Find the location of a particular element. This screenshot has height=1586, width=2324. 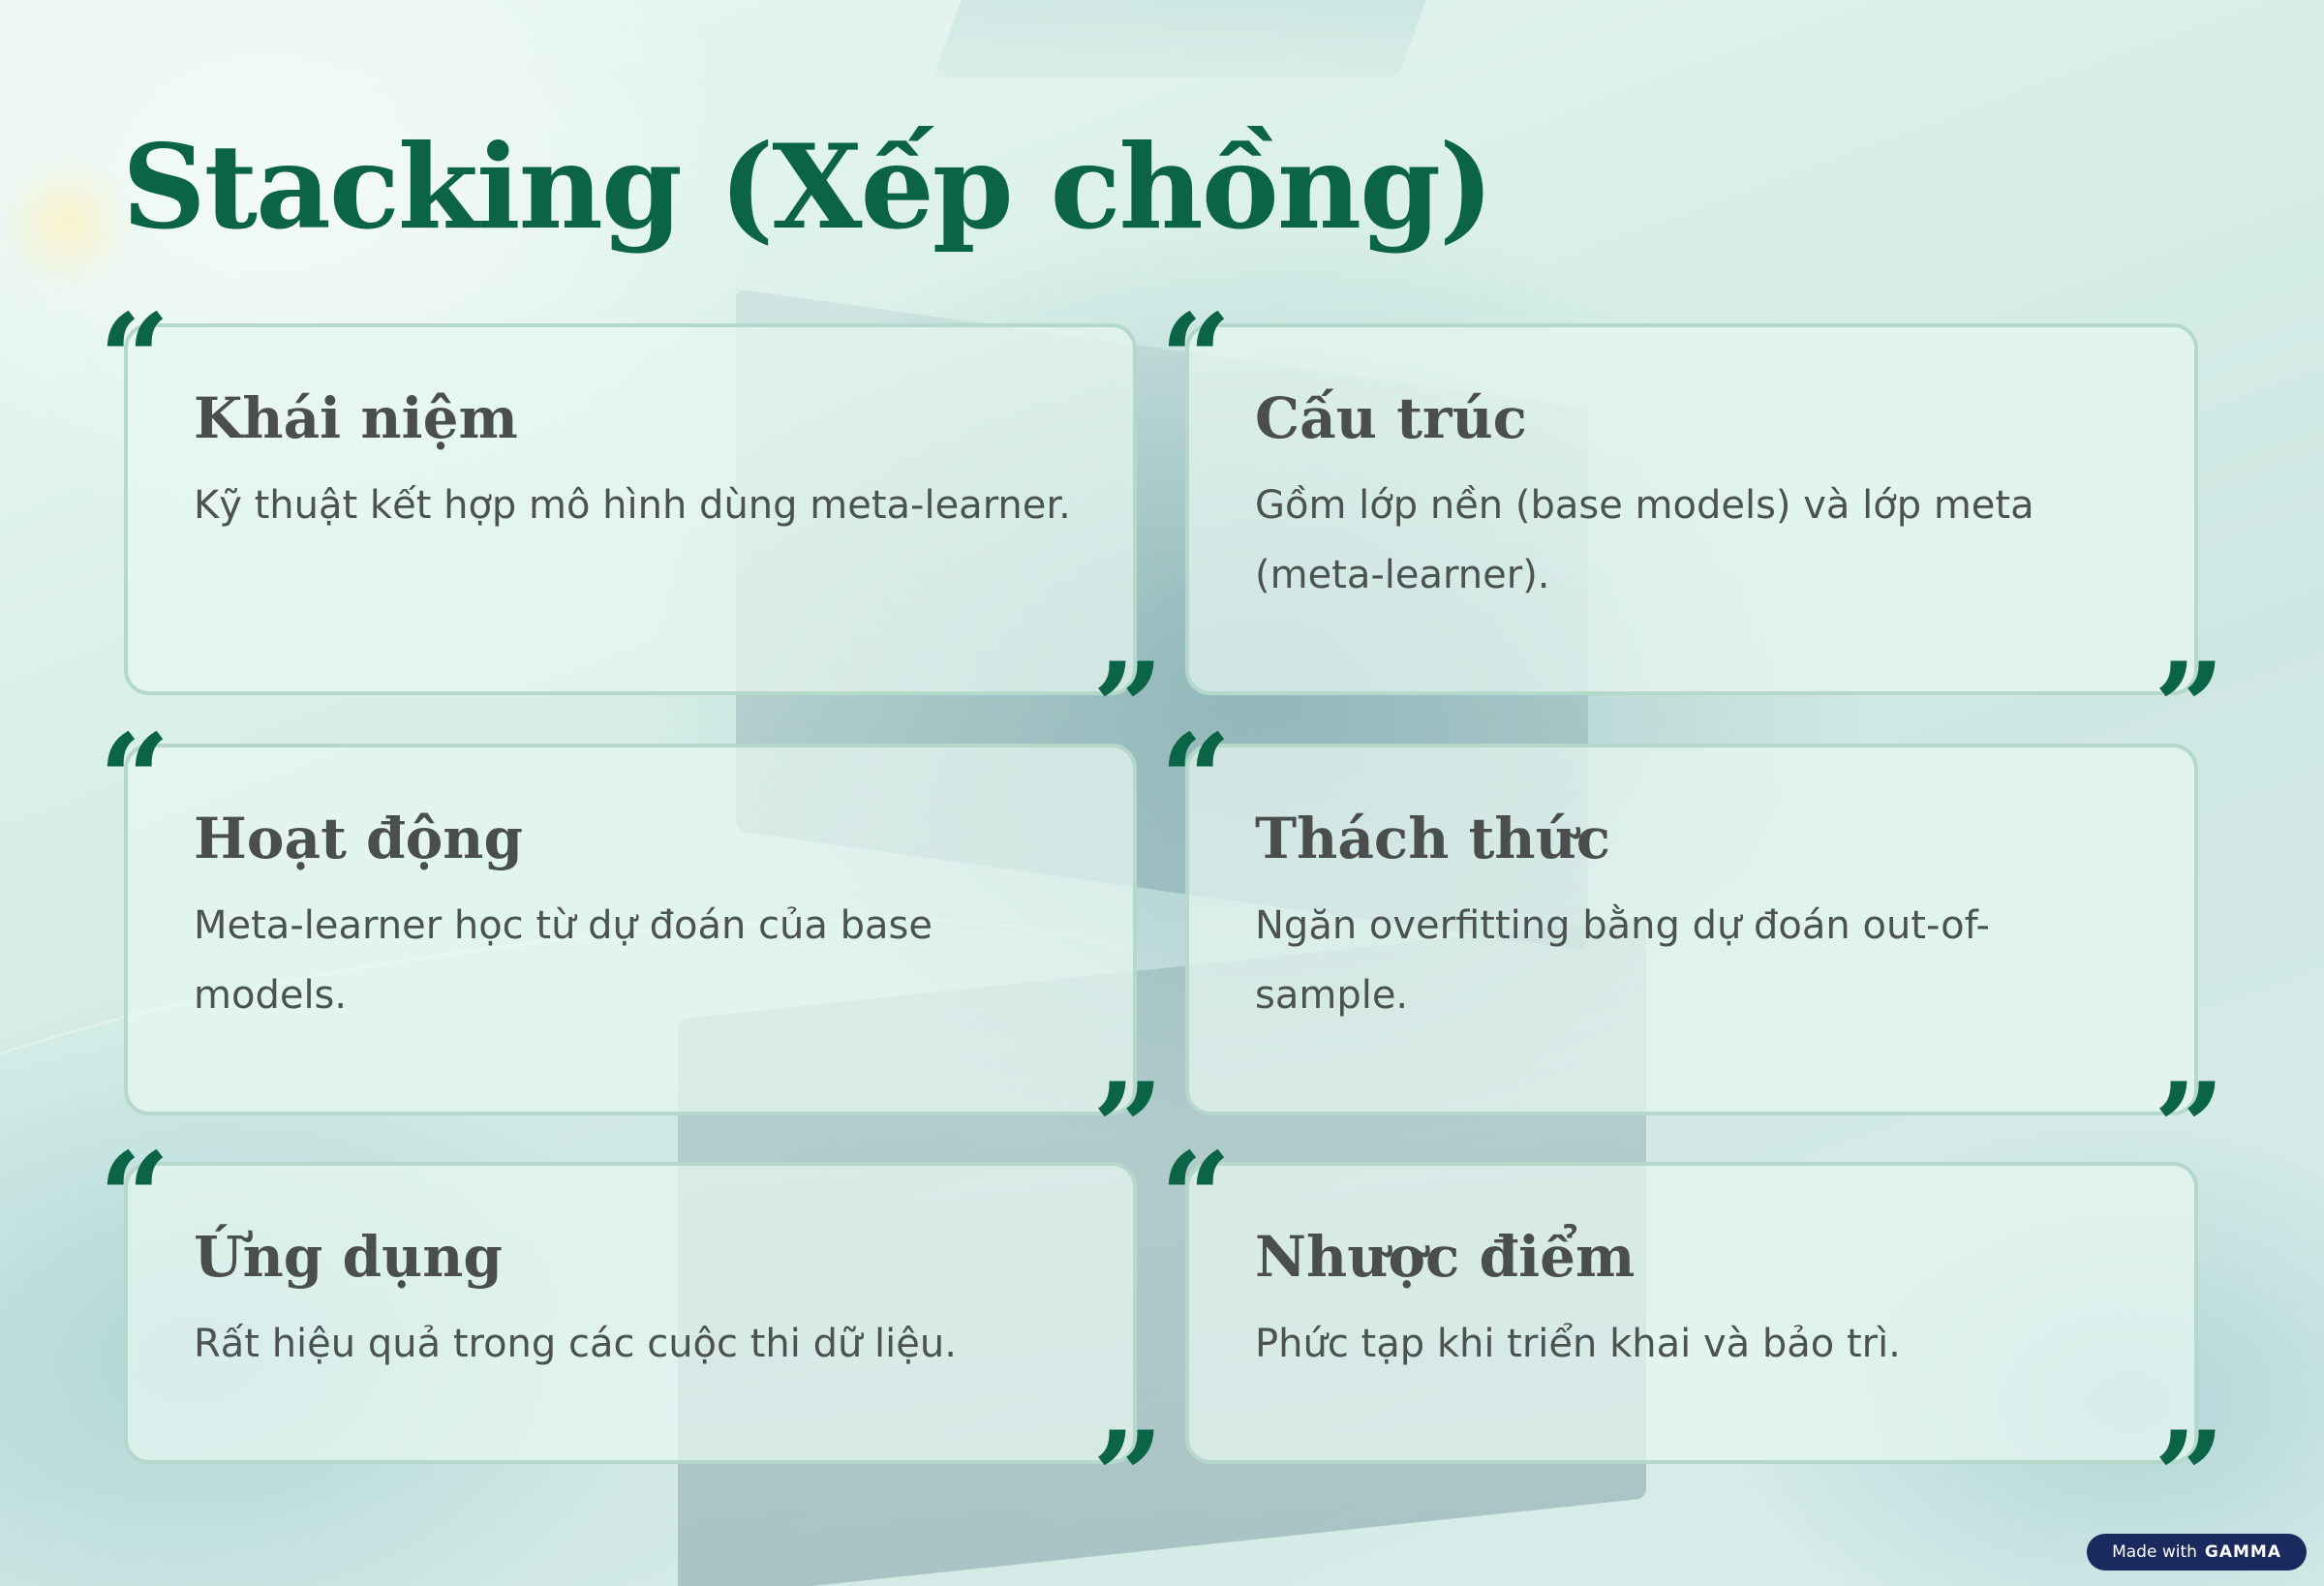

badge-prefix: Made with is located at coordinates (2154, 1552).